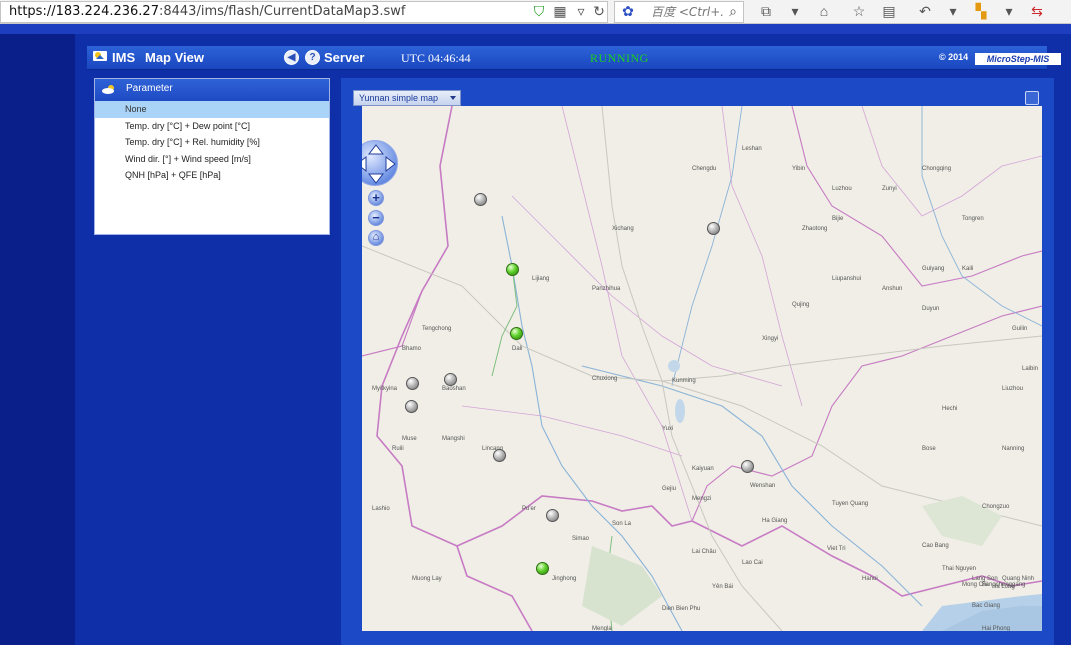 This screenshot has width=1071, height=645. I want to click on search-placeholder: 百度 <Ctrl+., so click(688, 12).